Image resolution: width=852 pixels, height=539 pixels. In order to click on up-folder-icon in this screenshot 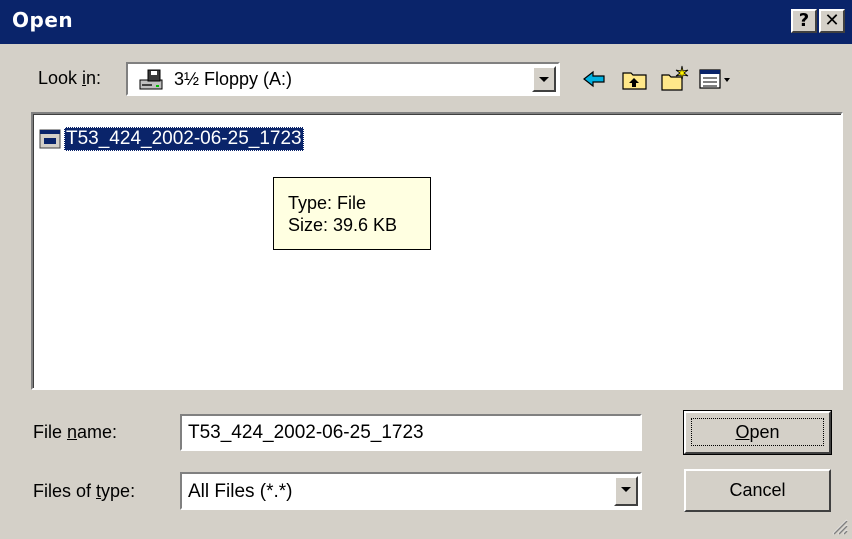, I will do `click(635, 79)`.